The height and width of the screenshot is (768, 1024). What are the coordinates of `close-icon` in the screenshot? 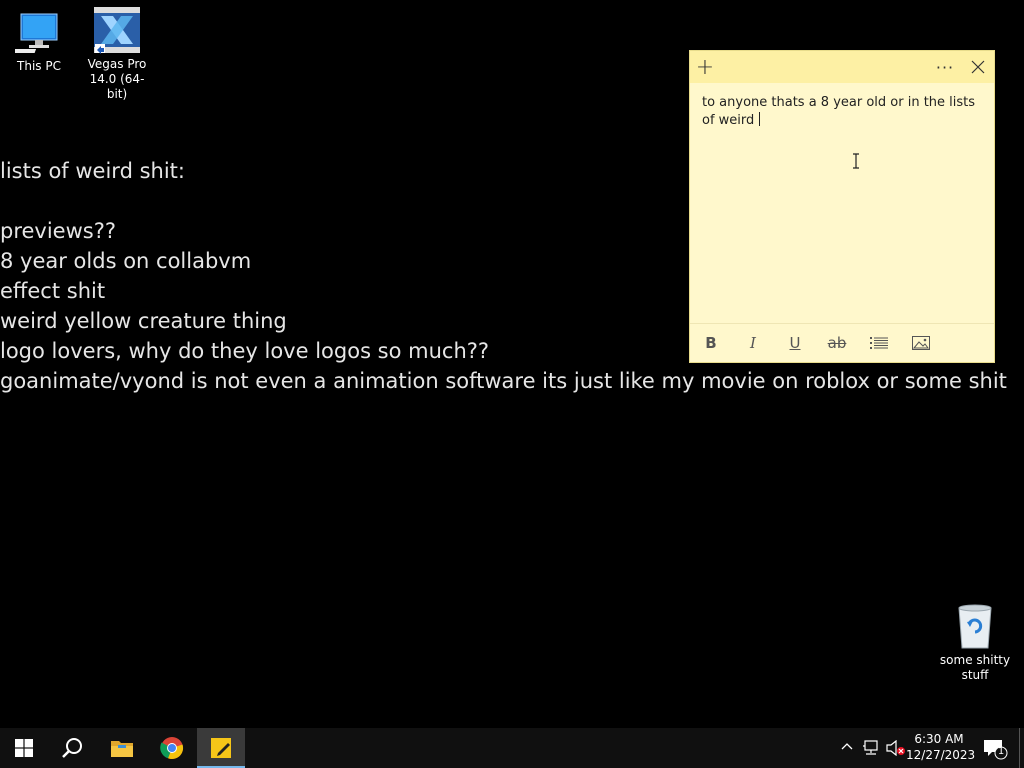 It's located at (978, 67).